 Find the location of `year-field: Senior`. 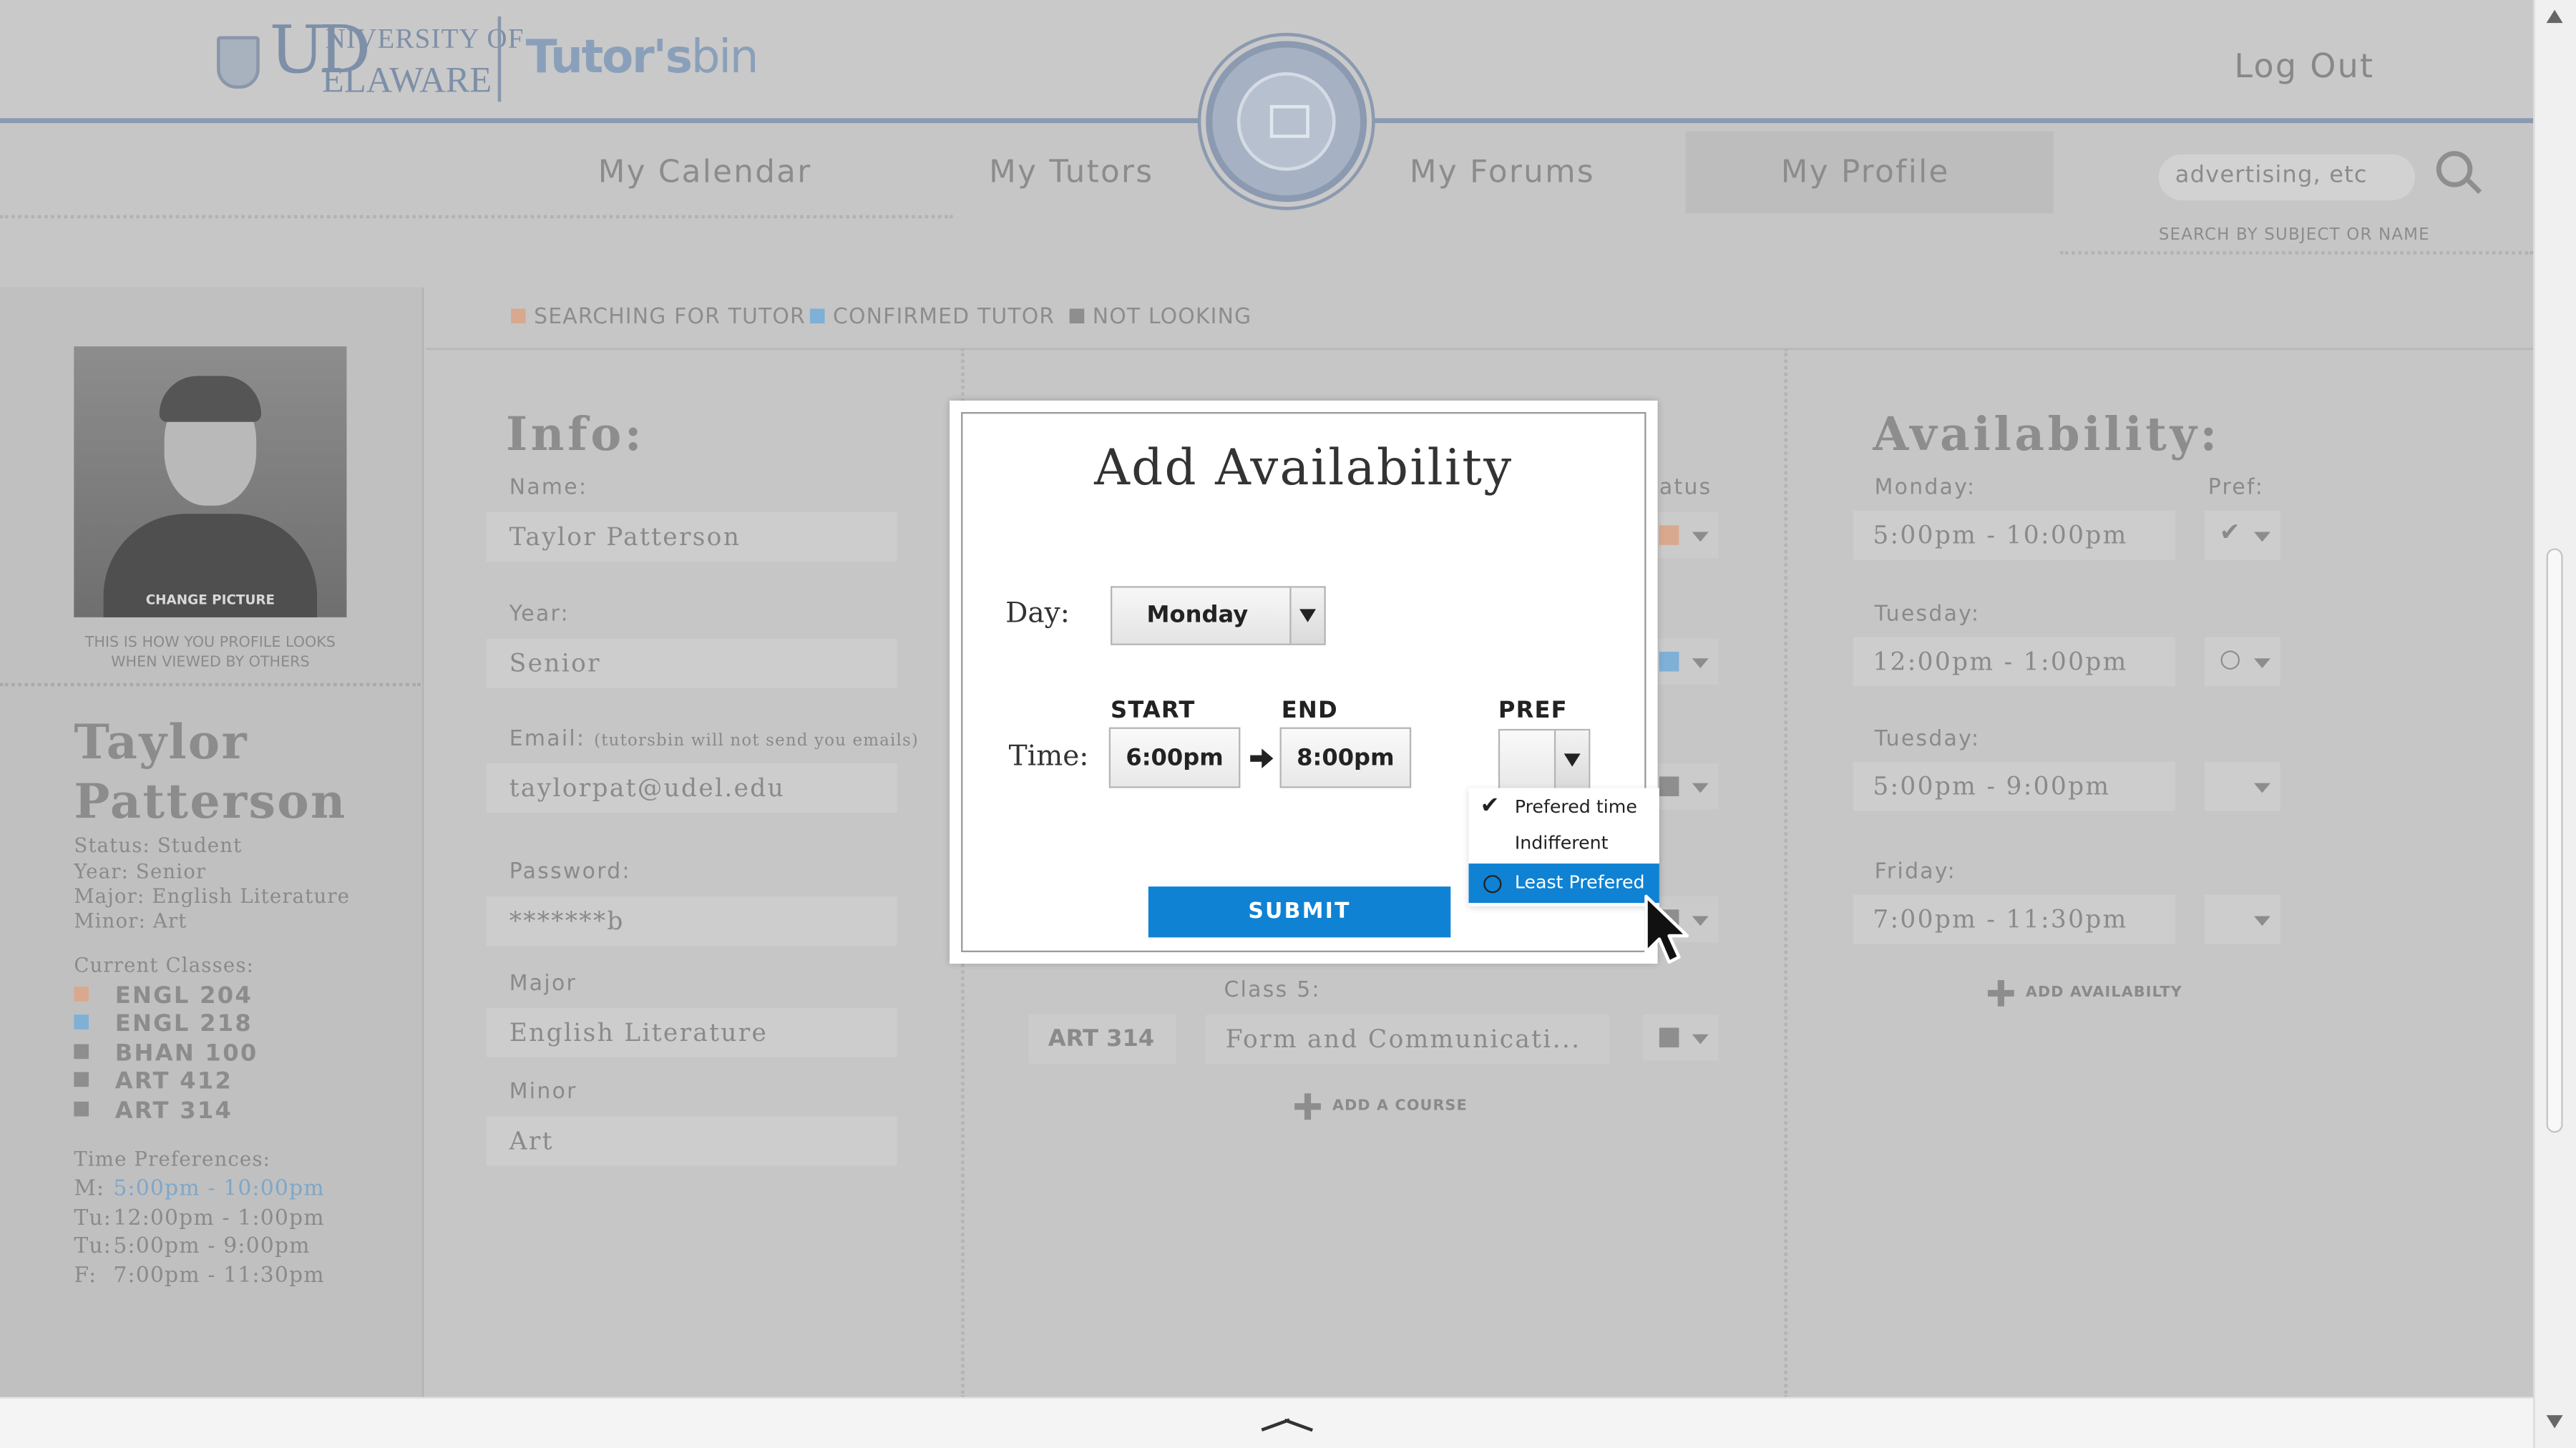

year-field: Senior is located at coordinates (691, 663).